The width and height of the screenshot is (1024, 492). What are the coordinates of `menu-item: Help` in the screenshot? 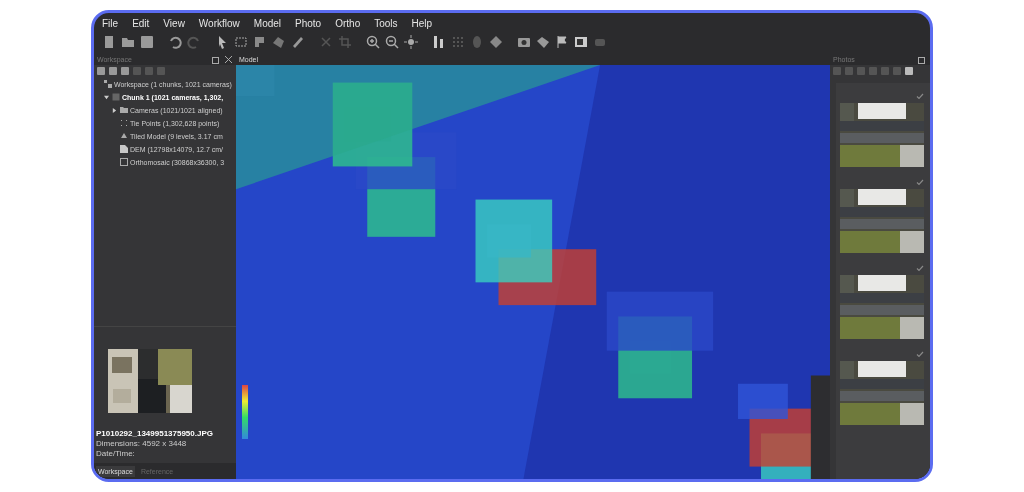 It's located at (422, 23).